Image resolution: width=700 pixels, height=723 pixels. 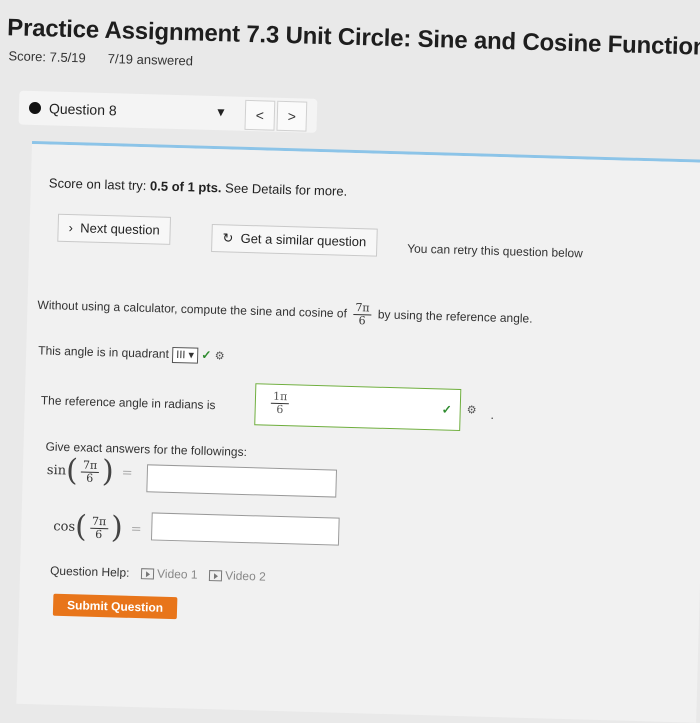 I want to click on chevron-right-icon: ›, so click(x=71, y=228).